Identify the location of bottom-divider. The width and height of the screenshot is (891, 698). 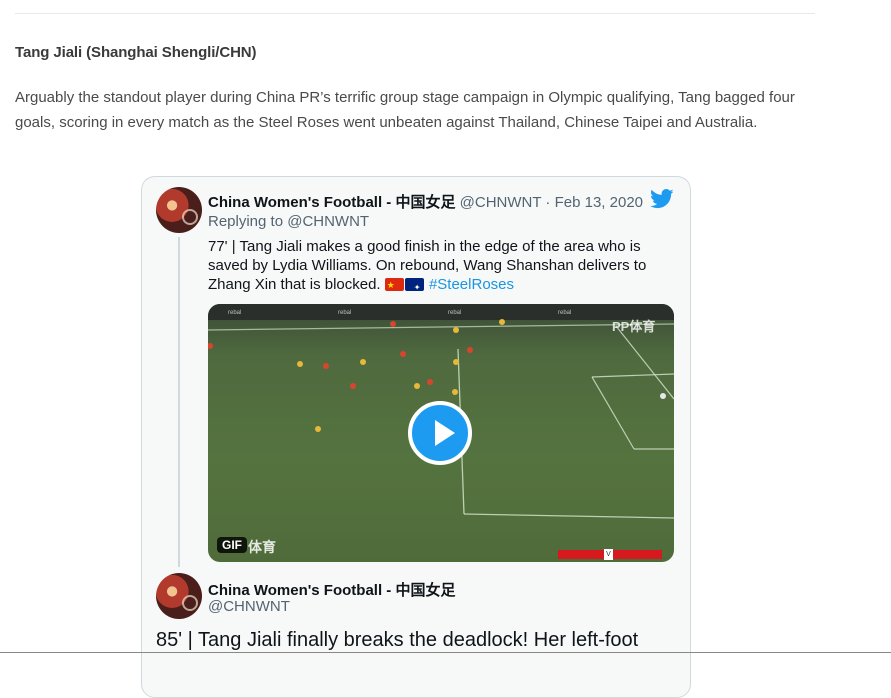
(445, 652).